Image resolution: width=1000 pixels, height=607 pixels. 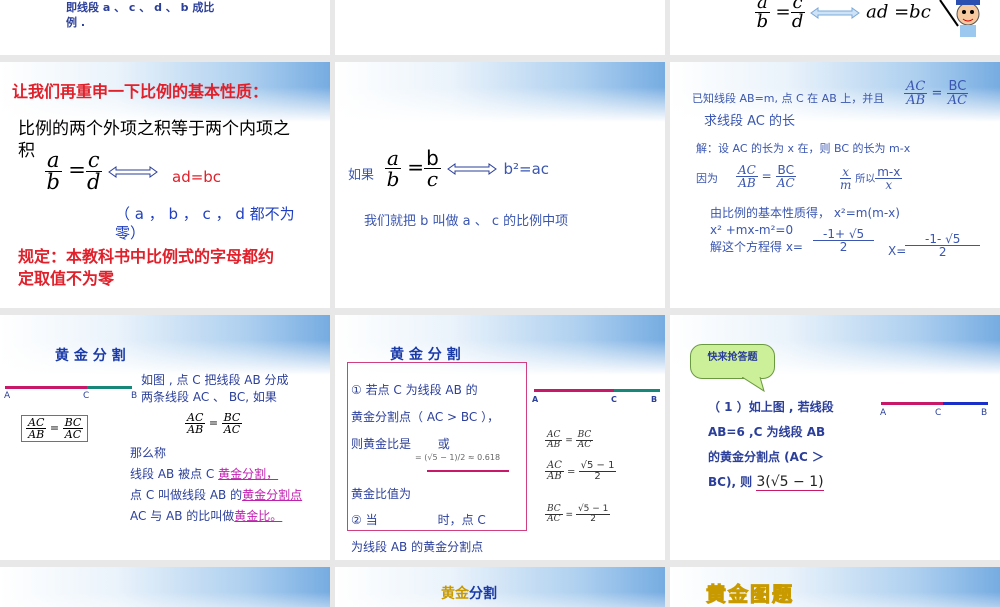 What do you see at coordinates (897, 251) in the screenshot?
I see `root-2-label: X=` at bounding box center [897, 251].